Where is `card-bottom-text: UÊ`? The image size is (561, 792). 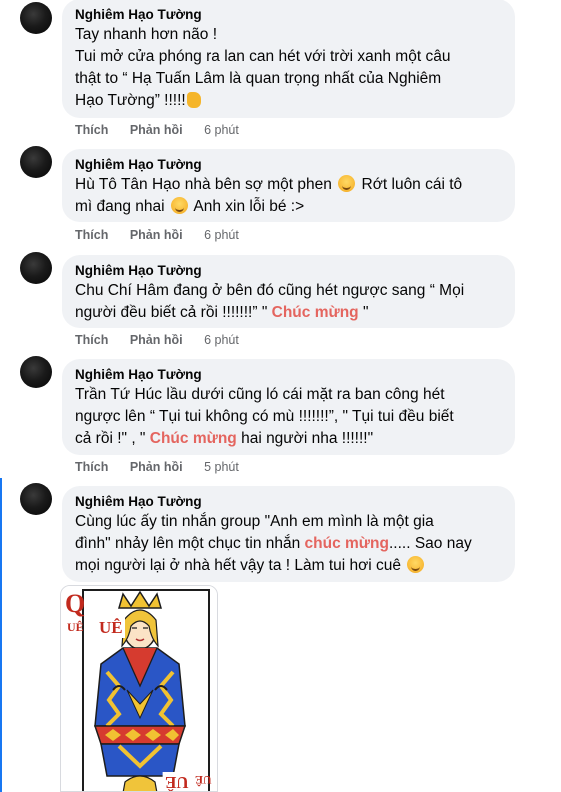
card-bottom-text: UÊ is located at coordinates (177, 782).